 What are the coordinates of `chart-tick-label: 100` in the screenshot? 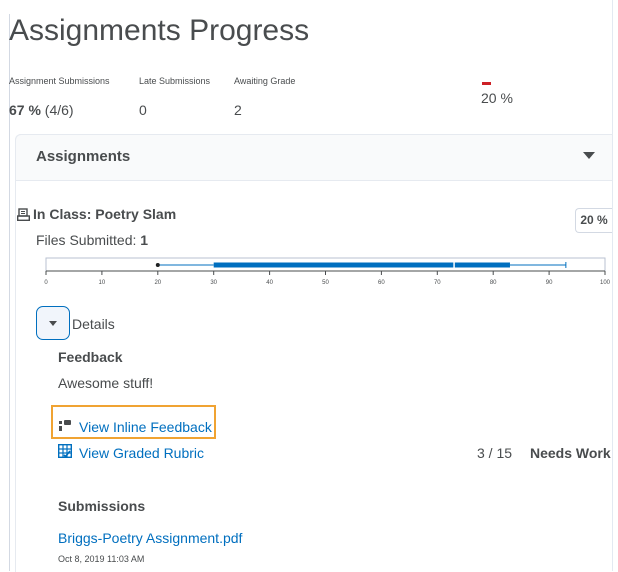 It's located at (605, 283).